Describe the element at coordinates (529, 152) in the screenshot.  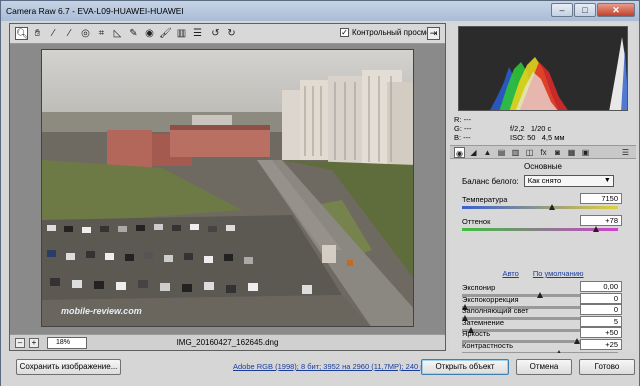
I see `lens-corrections-tab-icon: ◫` at that location.